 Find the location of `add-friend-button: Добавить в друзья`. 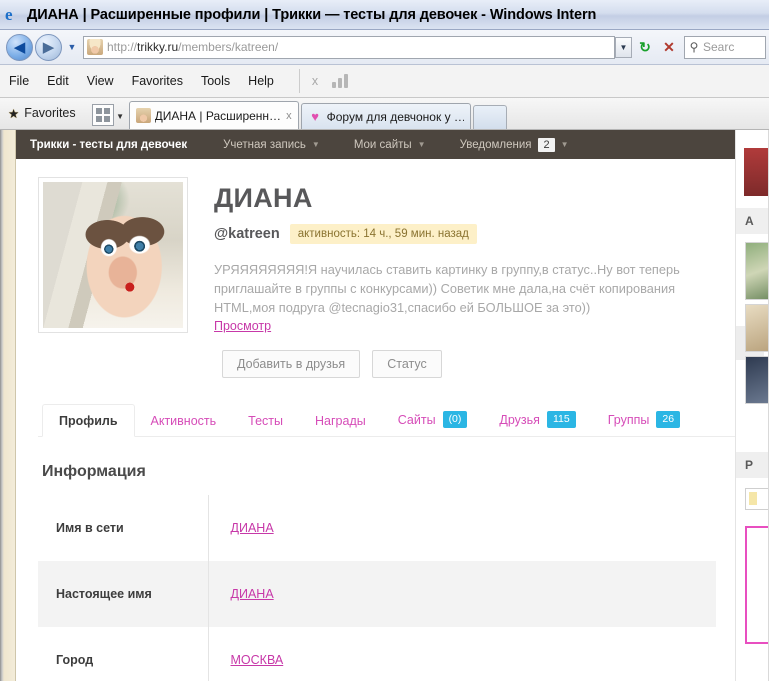

add-friend-button: Добавить в друзья is located at coordinates (291, 364).